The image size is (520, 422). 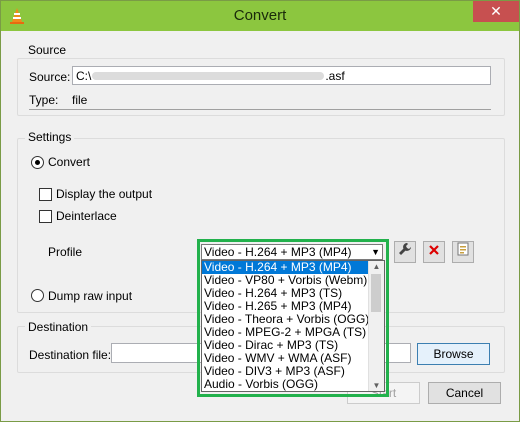 What do you see at coordinates (45, 194) in the screenshot?
I see `display-output-checkbox` at bounding box center [45, 194].